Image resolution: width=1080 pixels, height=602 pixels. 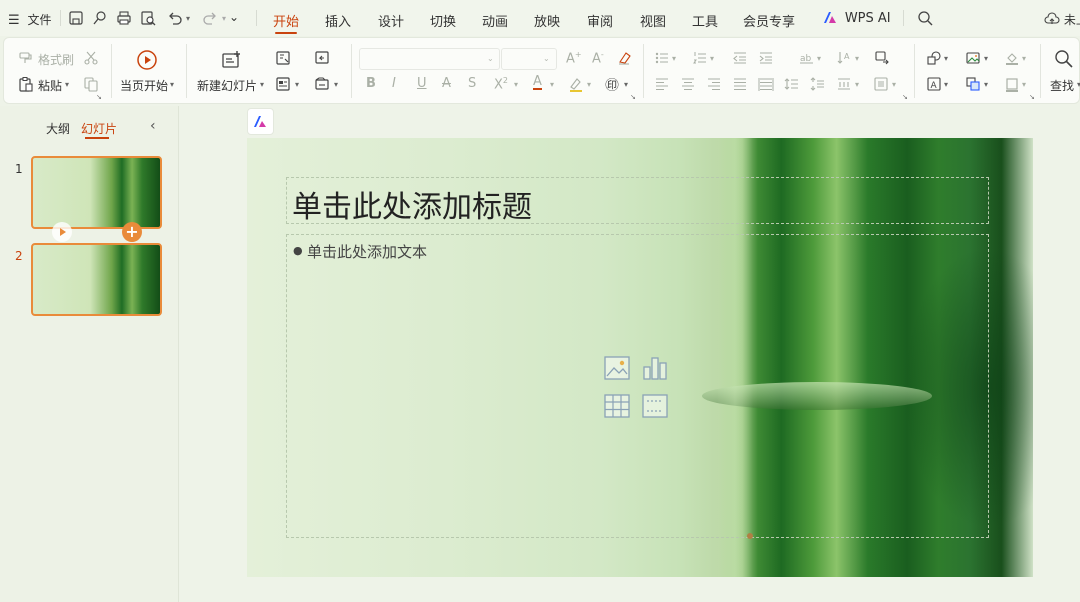 What do you see at coordinates (973, 58) in the screenshot?
I see `picture-icon` at bounding box center [973, 58].